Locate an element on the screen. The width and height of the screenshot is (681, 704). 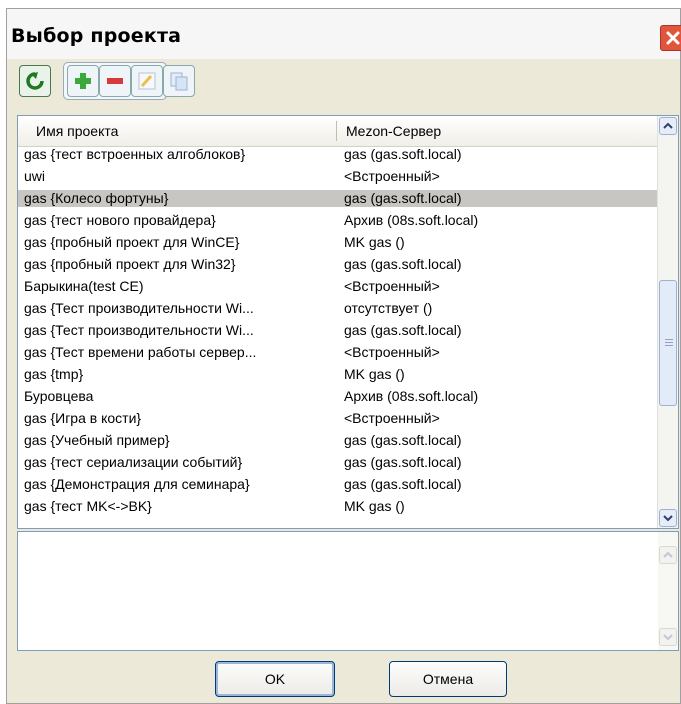
refresh-button is located at coordinates (35, 81).